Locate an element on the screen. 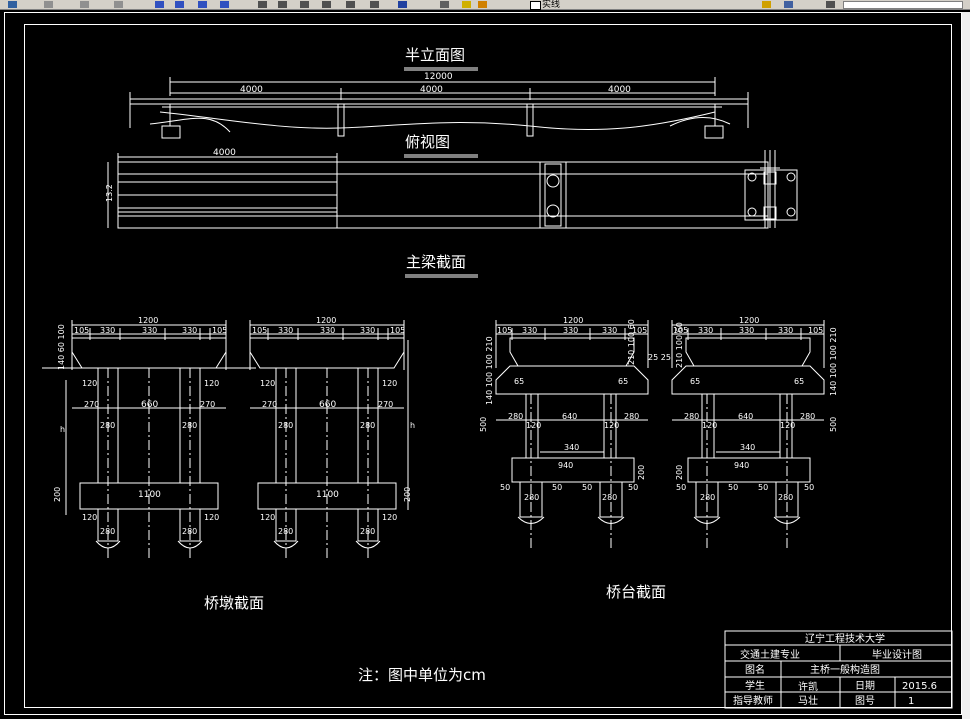 This screenshot has width=970, height=719. title-block-advisor: 马壮 is located at coordinates (808, 701).